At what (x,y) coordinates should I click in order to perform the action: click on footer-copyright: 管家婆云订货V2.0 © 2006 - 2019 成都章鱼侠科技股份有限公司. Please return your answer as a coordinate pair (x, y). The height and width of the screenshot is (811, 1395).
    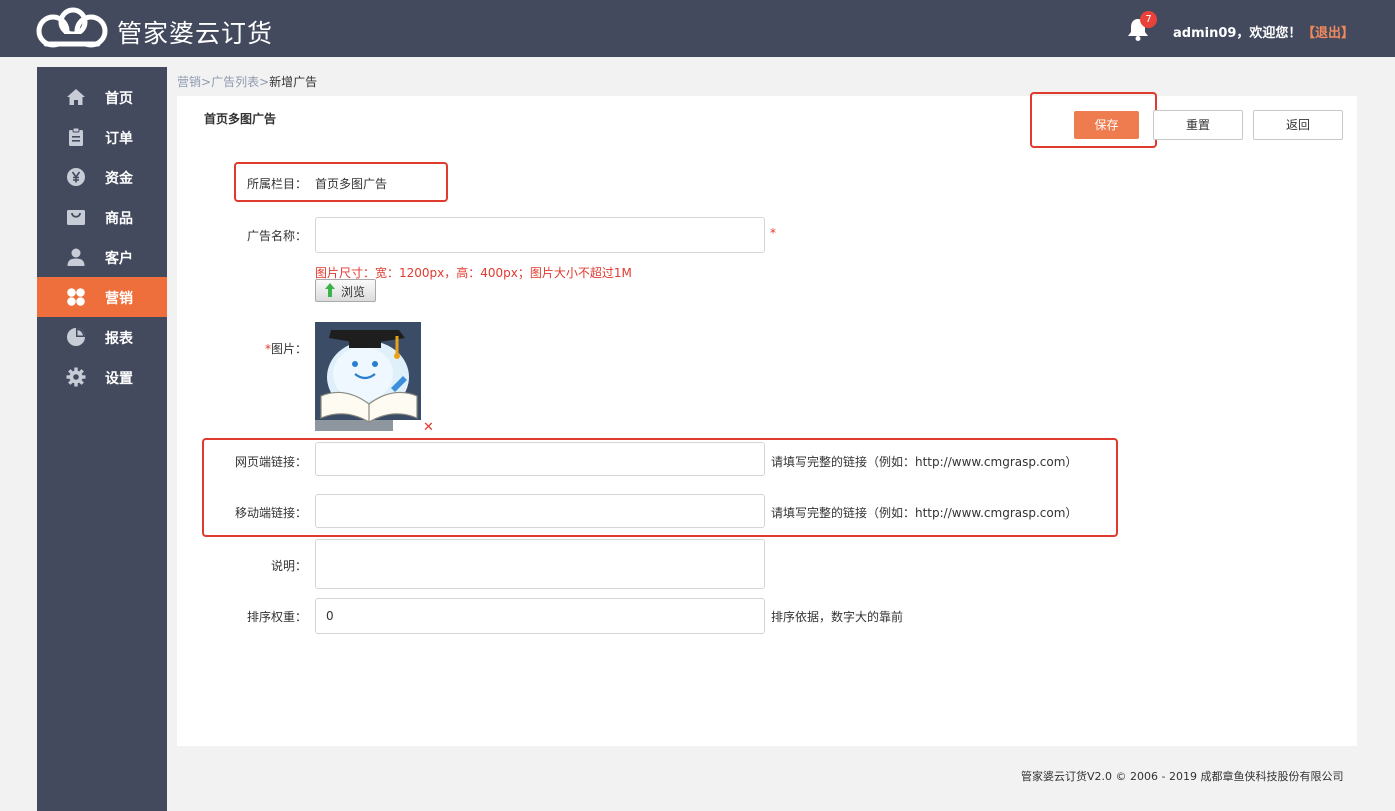
    Looking at the image, I should click on (1182, 776).